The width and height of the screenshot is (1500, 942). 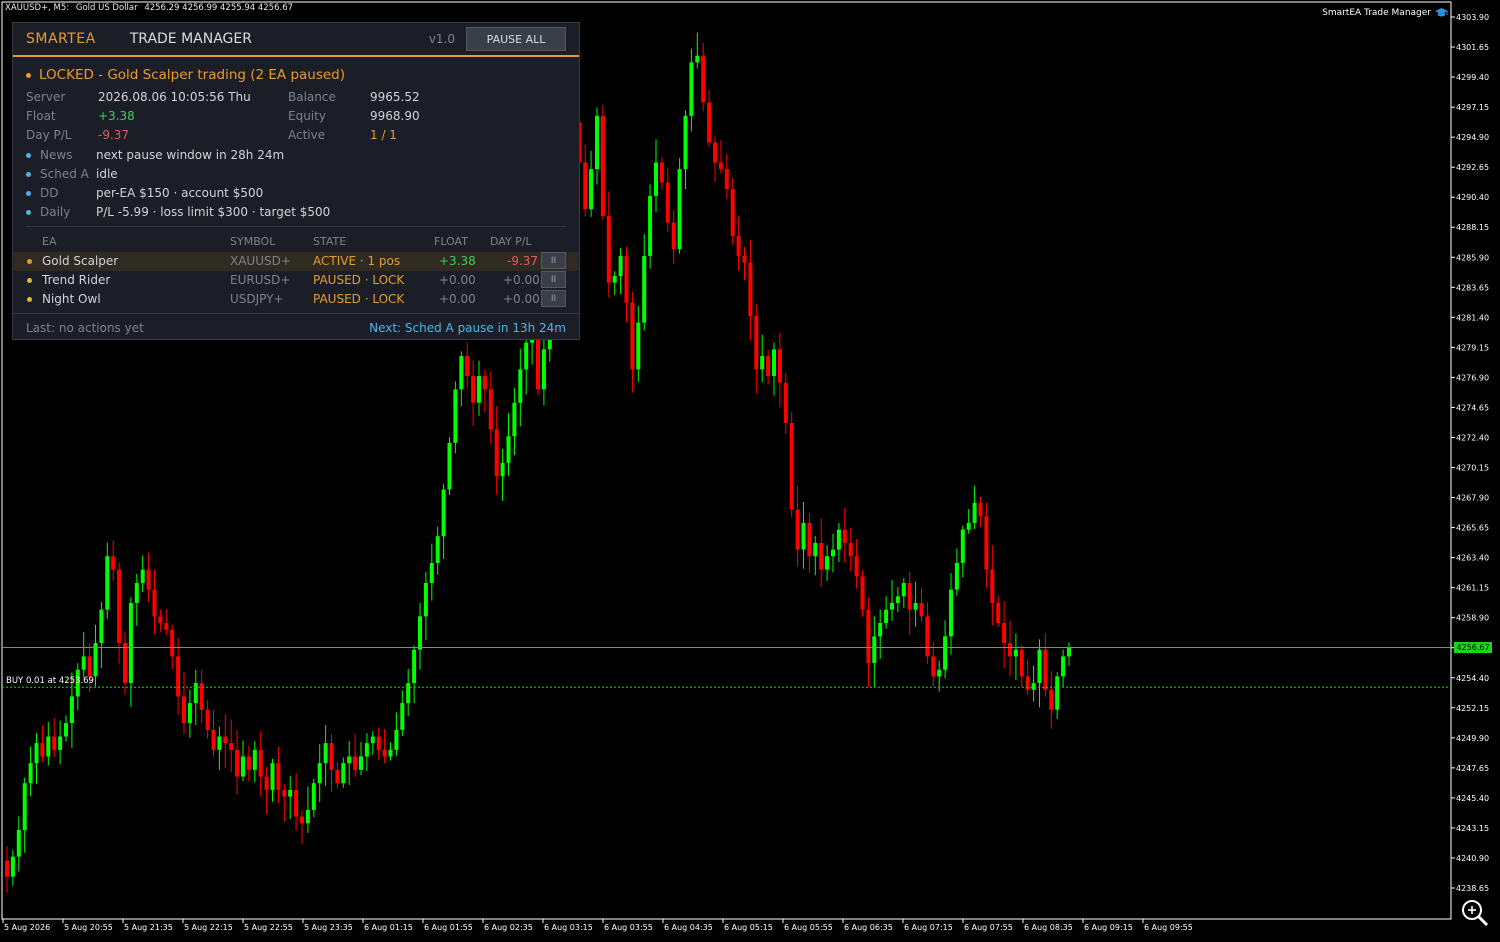 I want to click on time-tick-label: 6 Aug 03:55, so click(x=628, y=927).